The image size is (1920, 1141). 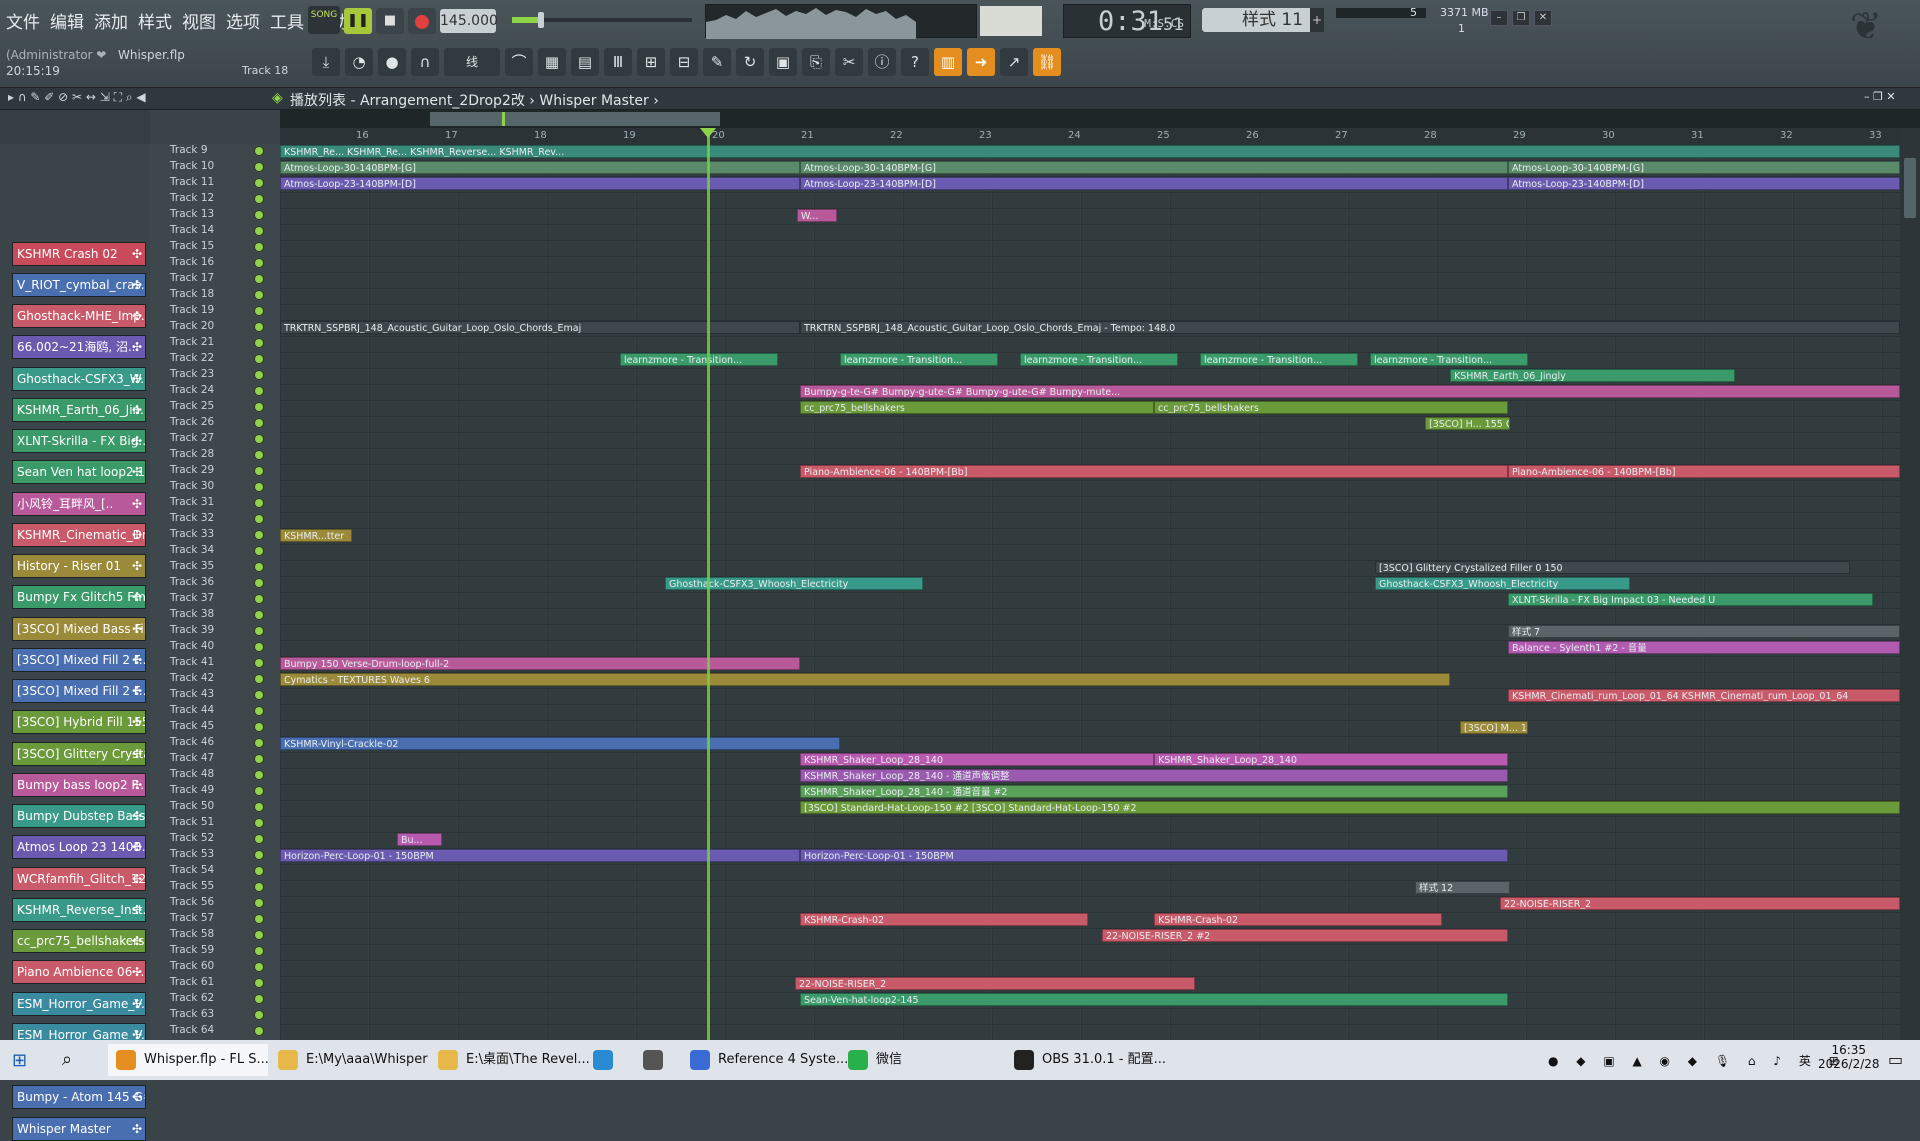 I want to click on pattern-clip: Horizon-Perc-Loop-01 - 150BPM, so click(x=540, y=855).